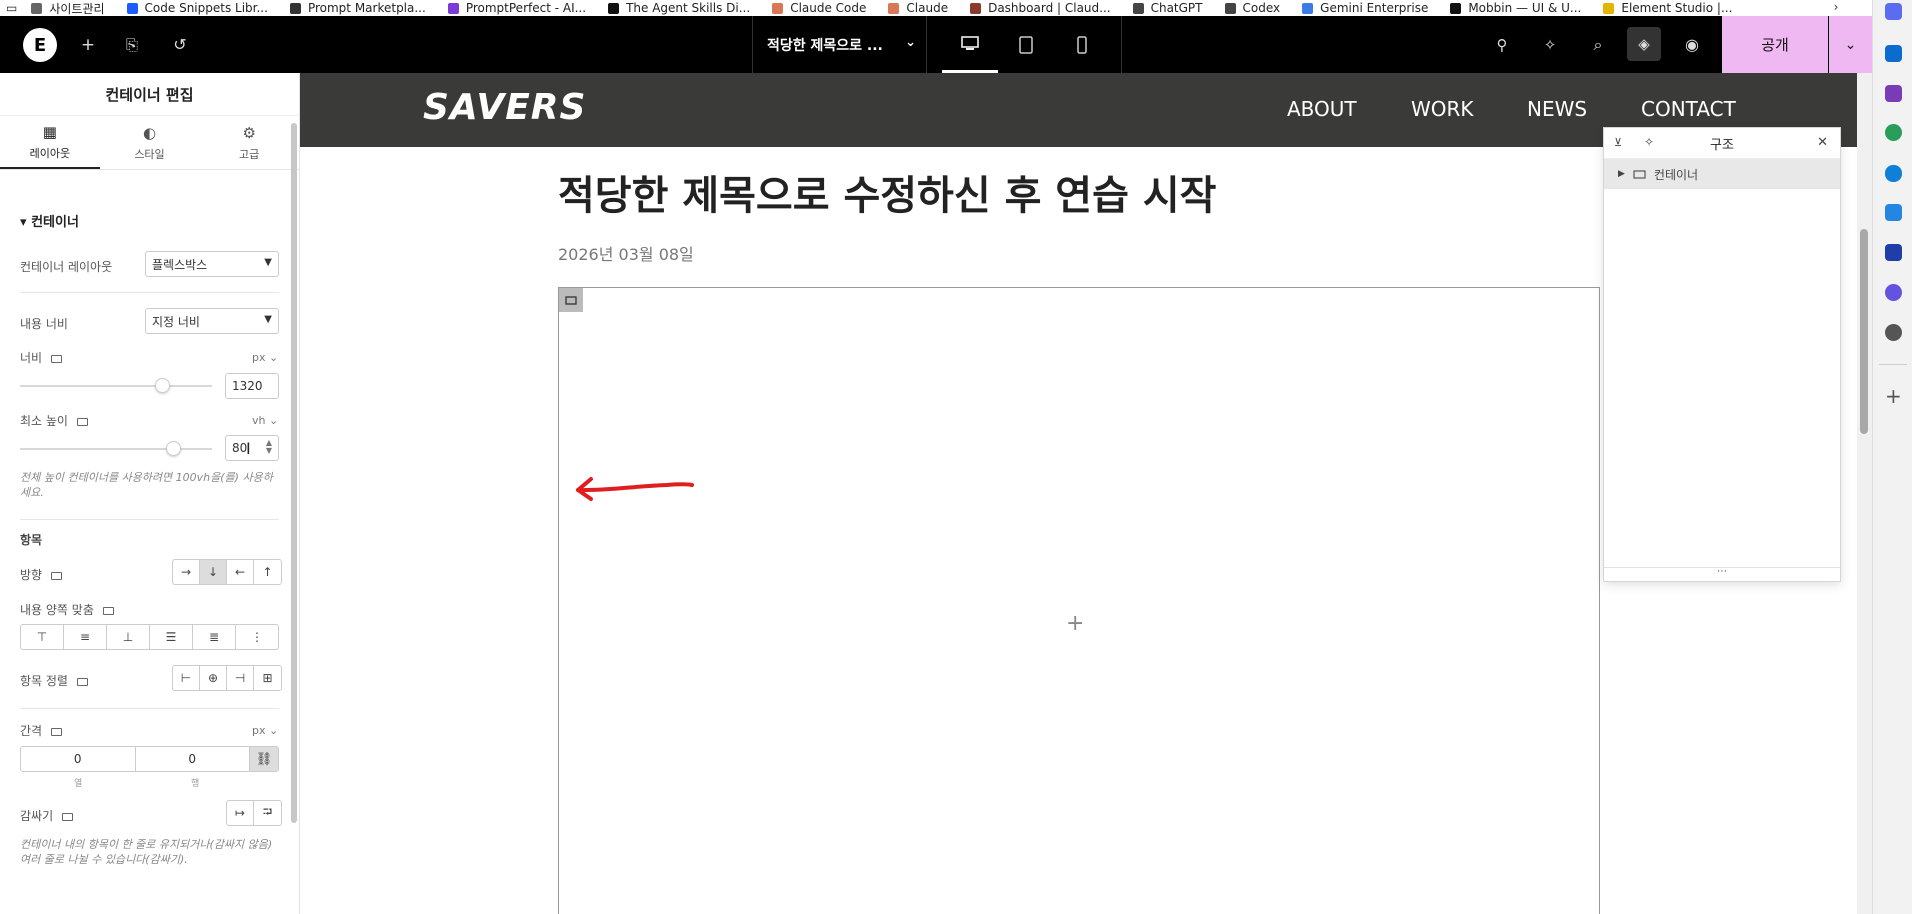 Image resolution: width=1912 pixels, height=914 pixels. What do you see at coordinates (116, 386) in the screenshot?
I see `width-slider` at bounding box center [116, 386].